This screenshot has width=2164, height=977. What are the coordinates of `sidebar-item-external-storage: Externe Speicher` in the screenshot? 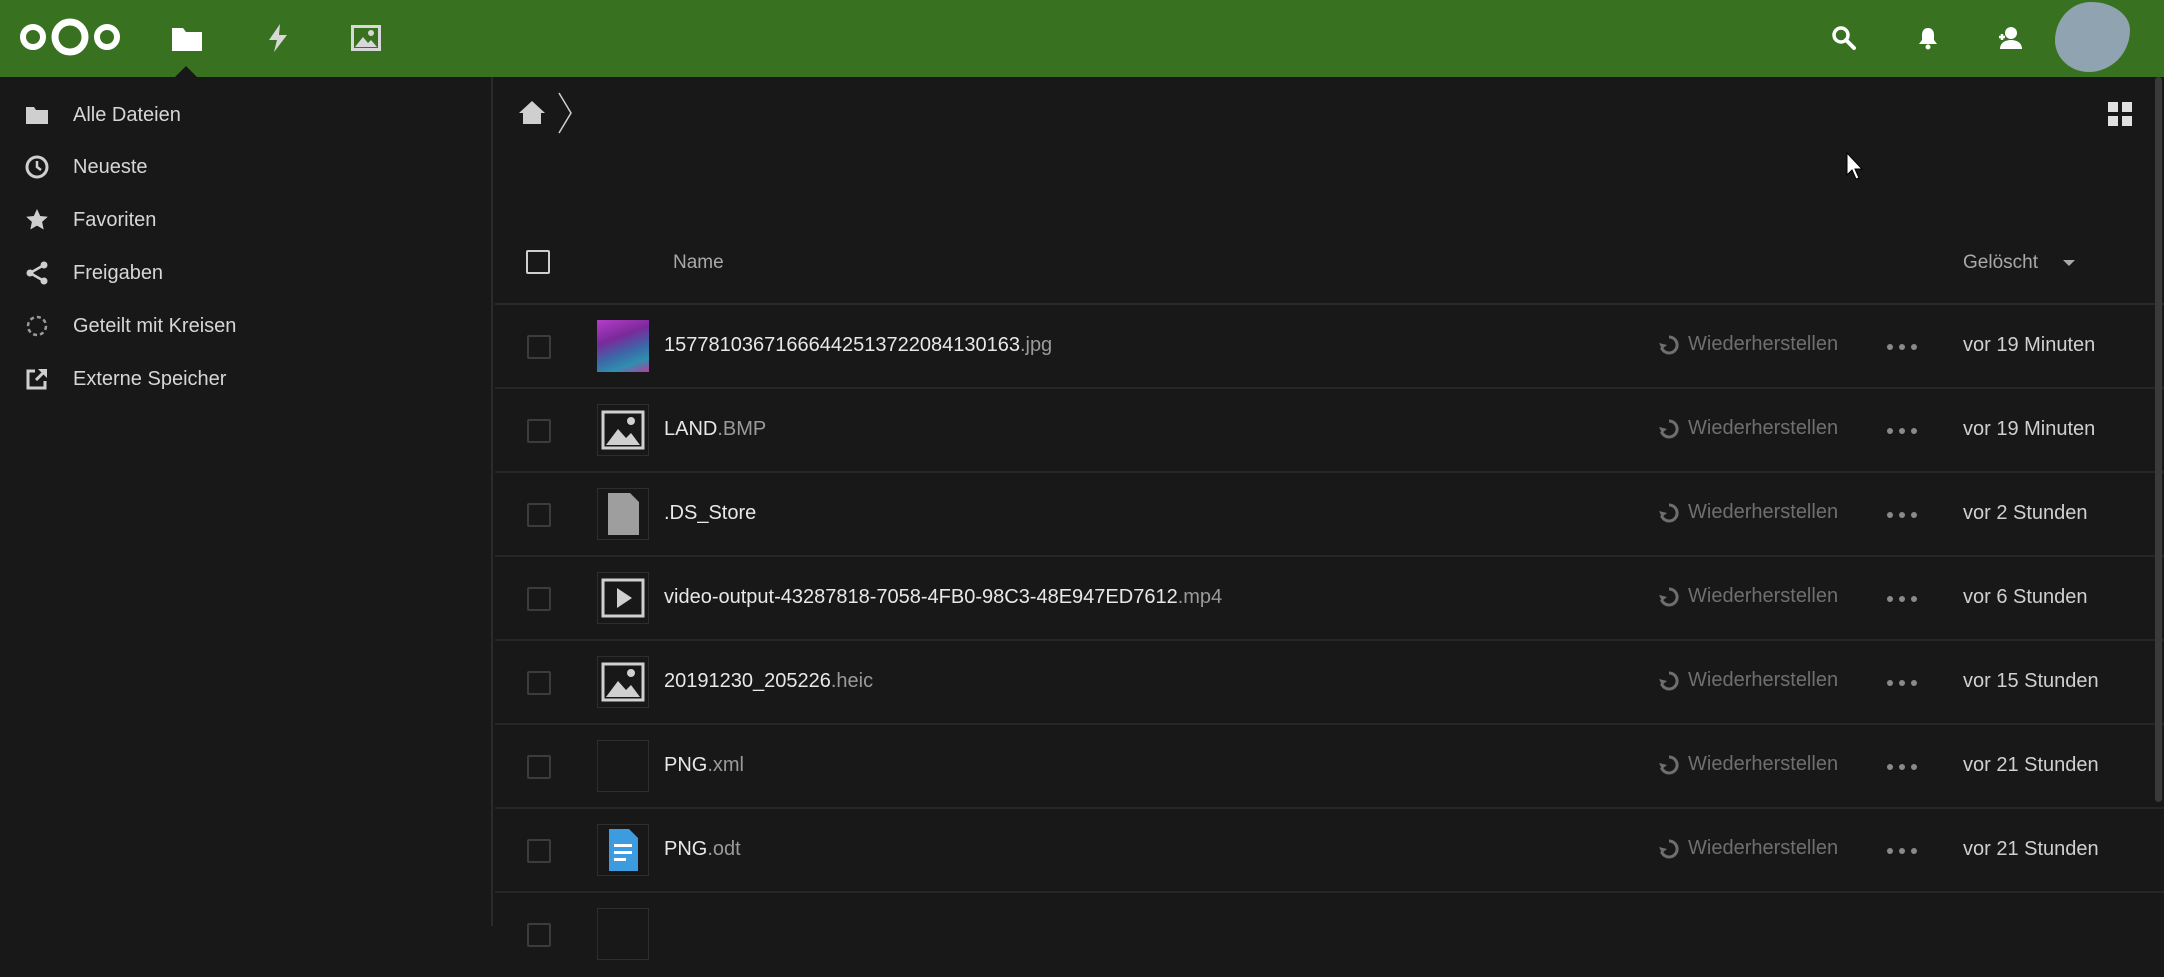 It's located at (245, 379).